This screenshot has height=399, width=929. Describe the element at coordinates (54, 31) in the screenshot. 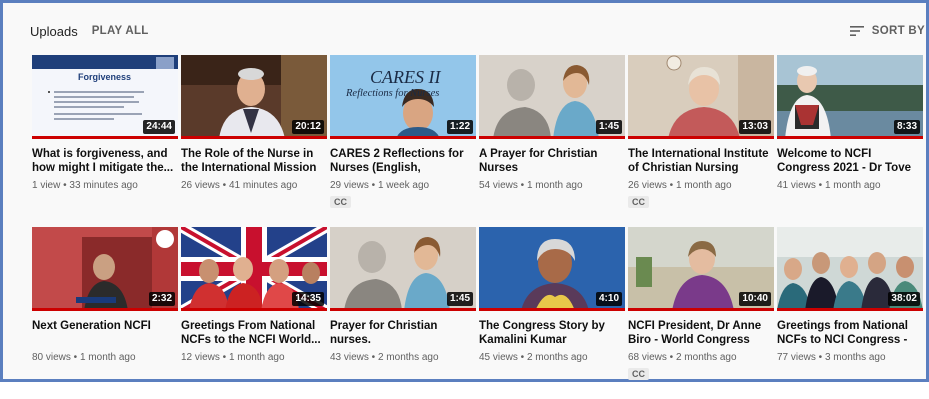

I see `shelf-title: Uploads` at that location.